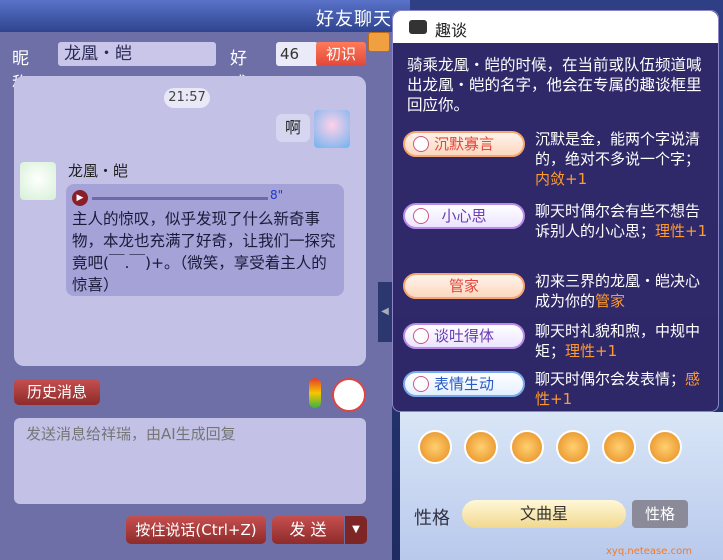 This screenshot has height=560, width=723. What do you see at coordinates (98, 171) in the screenshot?
I see `npc-name: 龙凰・皑` at bounding box center [98, 171].